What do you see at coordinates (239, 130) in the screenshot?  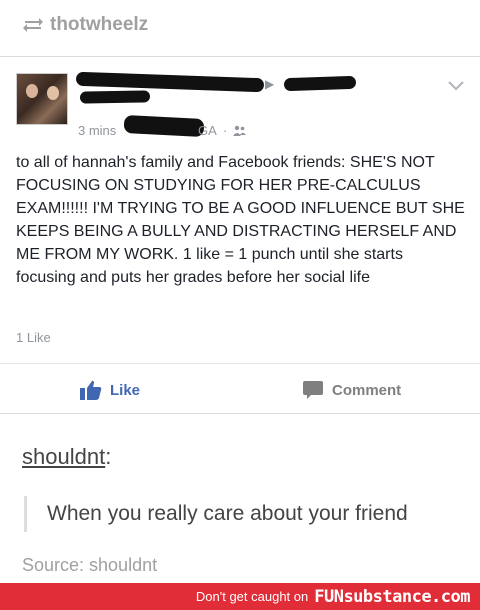 I see `friends-icon` at bounding box center [239, 130].